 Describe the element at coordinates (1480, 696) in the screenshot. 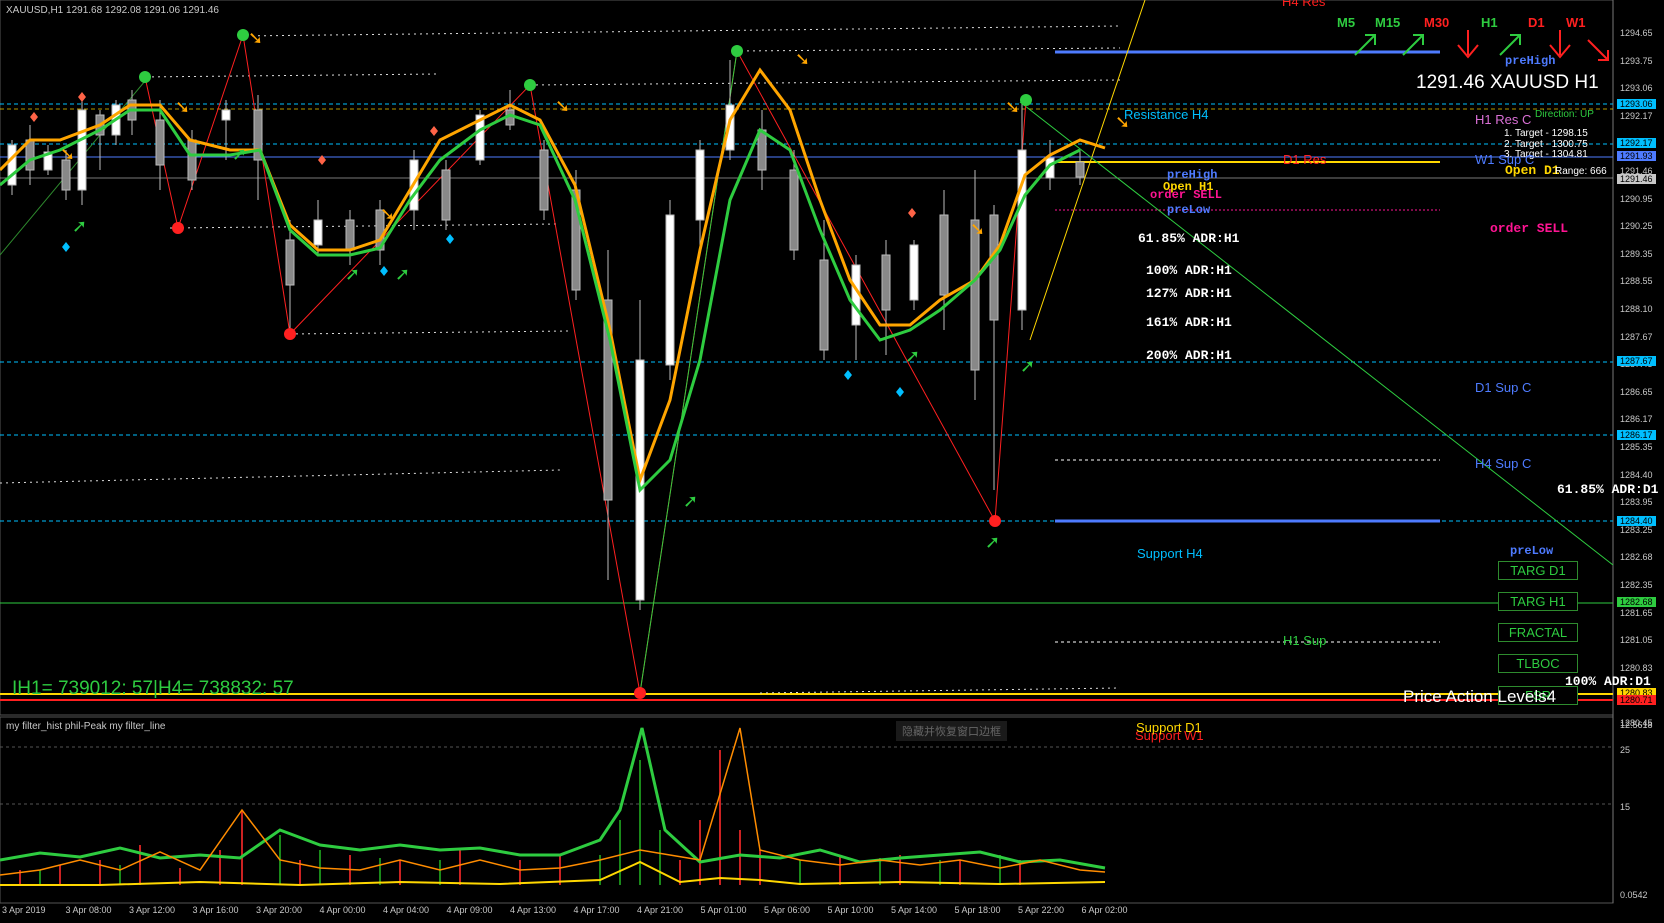

I see `indicator-name-label: Price Action Levels4` at that location.